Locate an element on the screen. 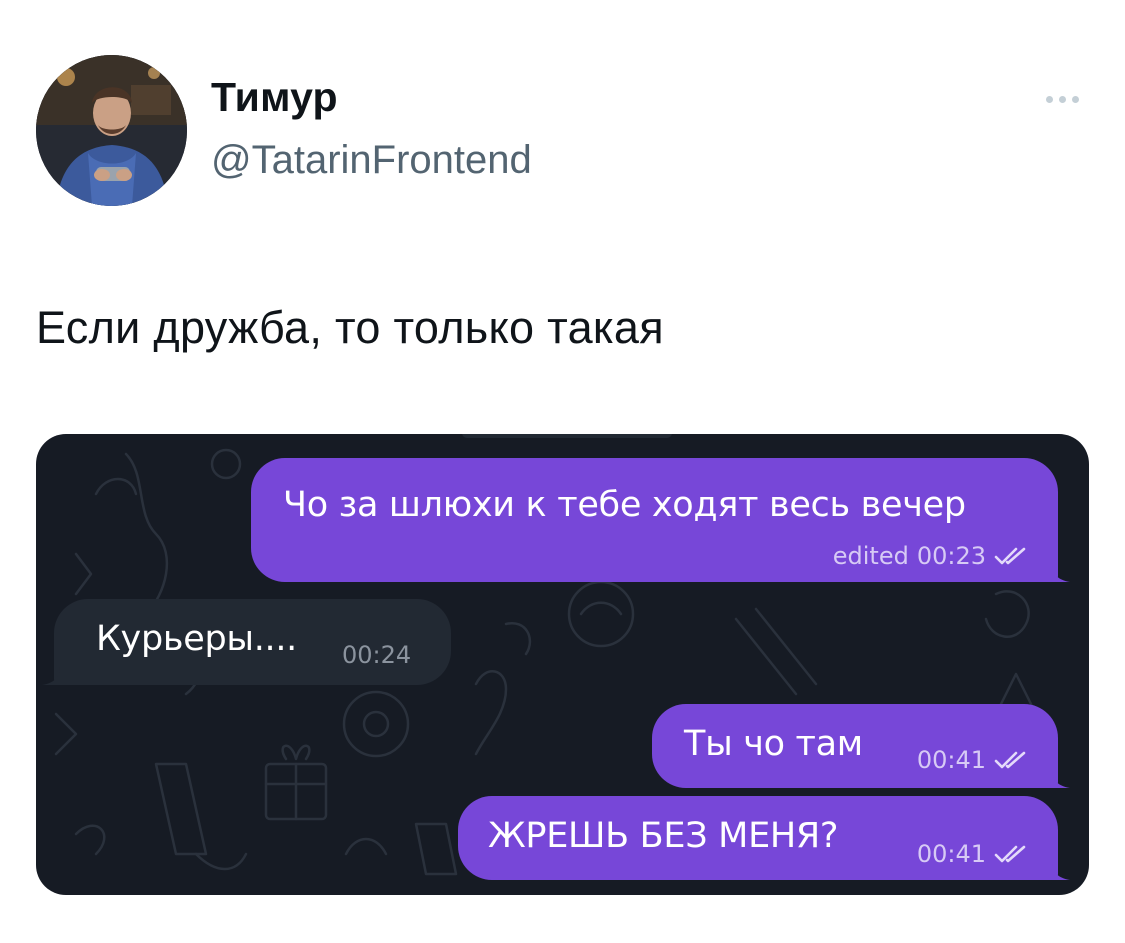 The width and height of the screenshot is (1125, 943). author-avatar is located at coordinates (111, 130).